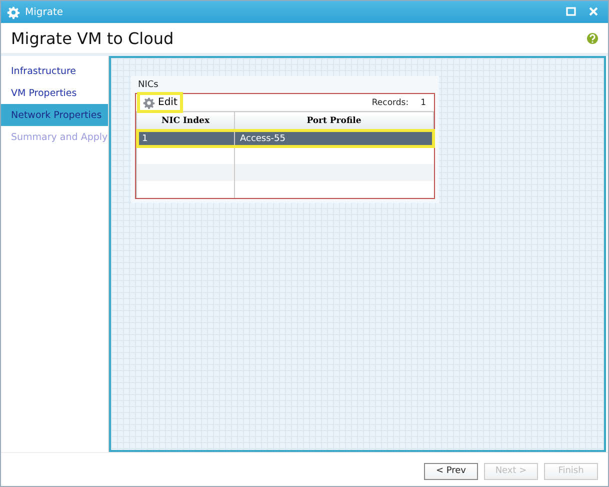 Image resolution: width=609 pixels, height=487 pixels. I want to click on page-title: Migrate VM to Cloud, so click(92, 38).